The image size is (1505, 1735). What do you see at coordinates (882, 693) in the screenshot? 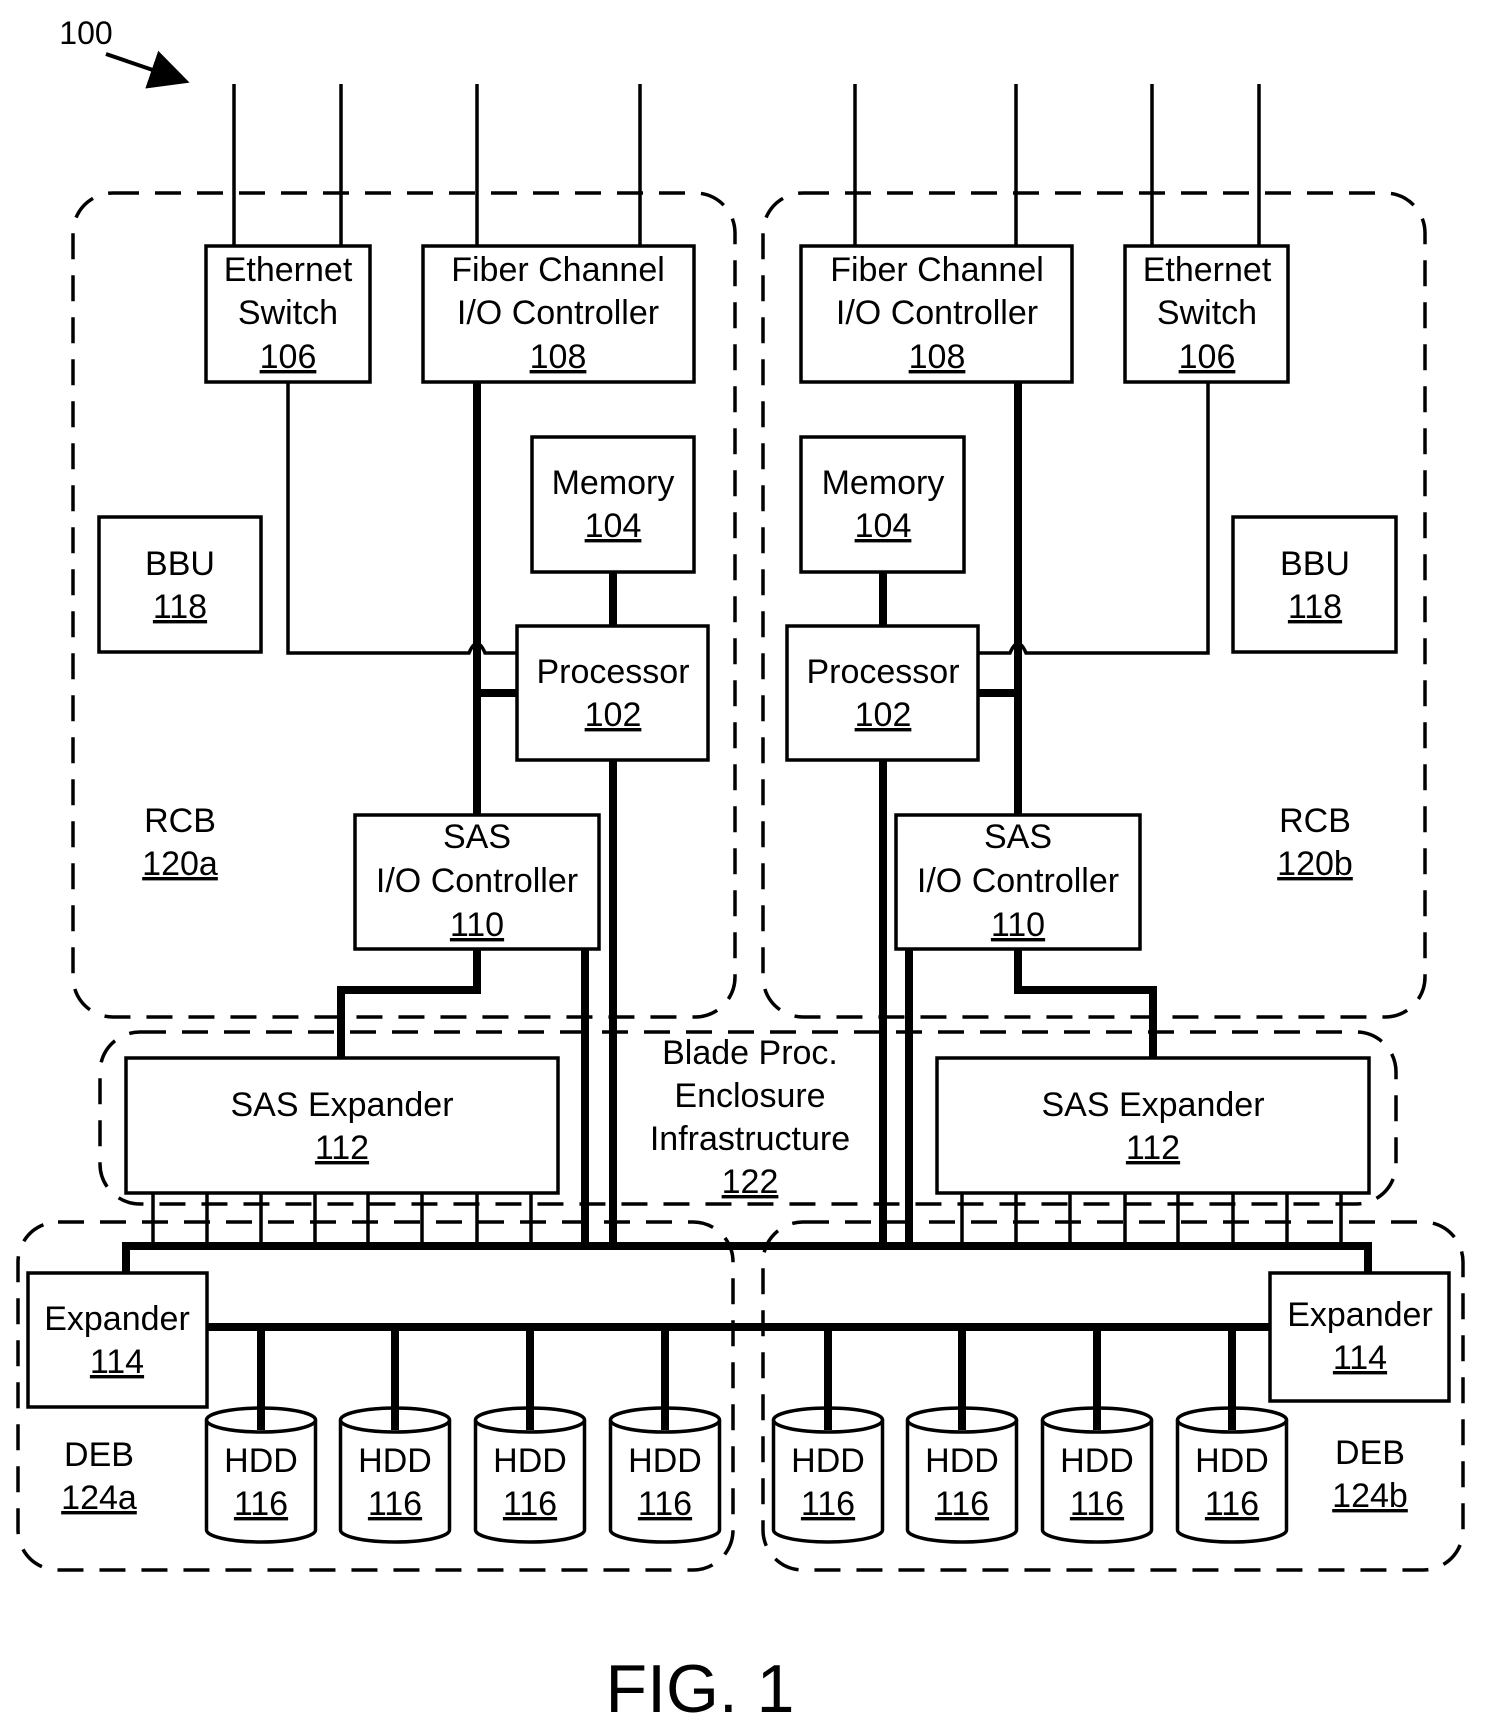
I see `processor-right: Processor 102` at bounding box center [882, 693].